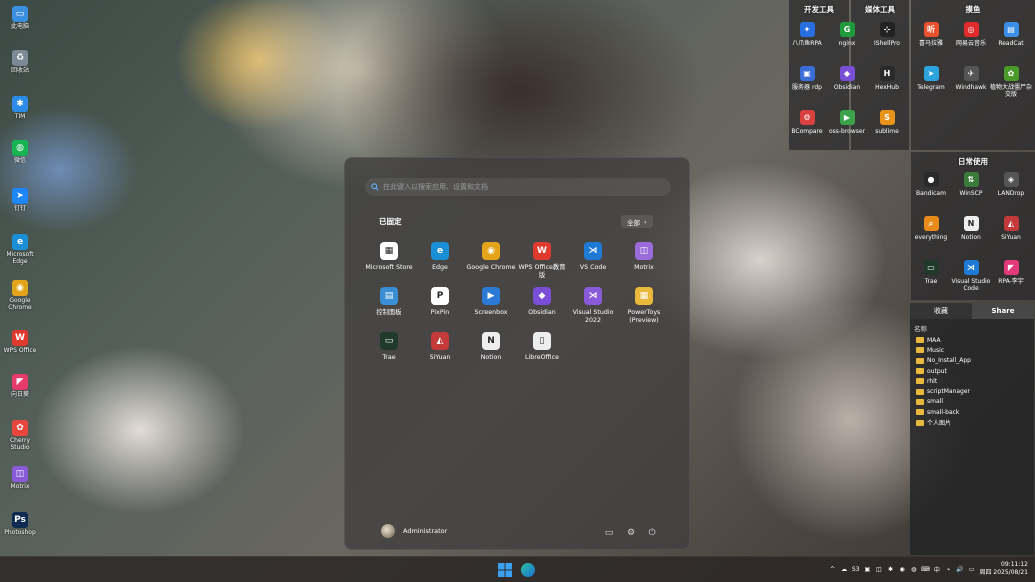 This screenshot has height=582, width=1035. What do you see at coordinates (902, 569) in the screenshot?
I see `tray-icon: ◉` at bounding box center [902, 569].